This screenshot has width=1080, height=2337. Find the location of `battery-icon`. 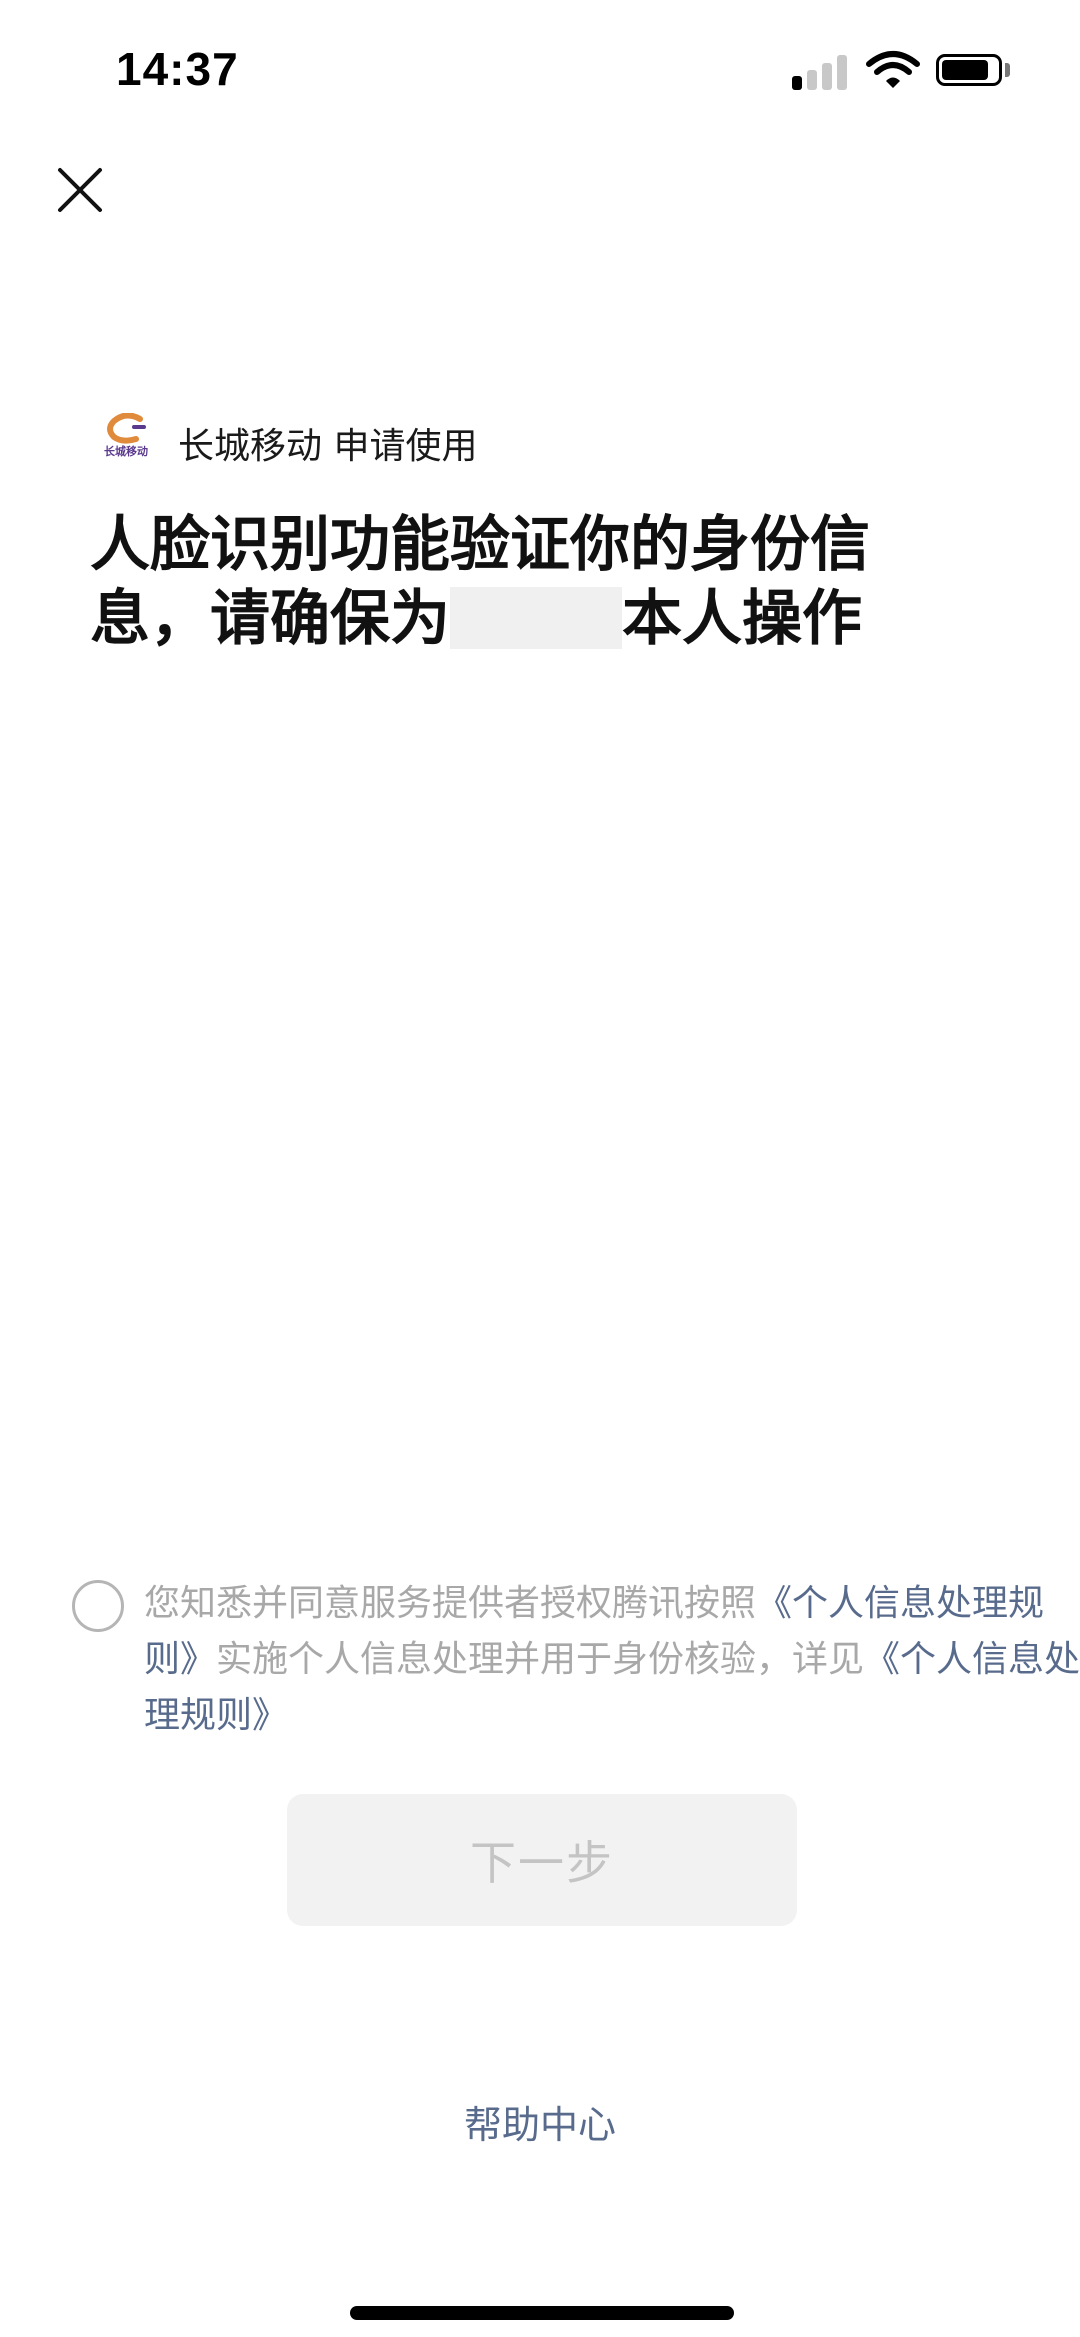

battery-icon is located at coordinates (969, 70).